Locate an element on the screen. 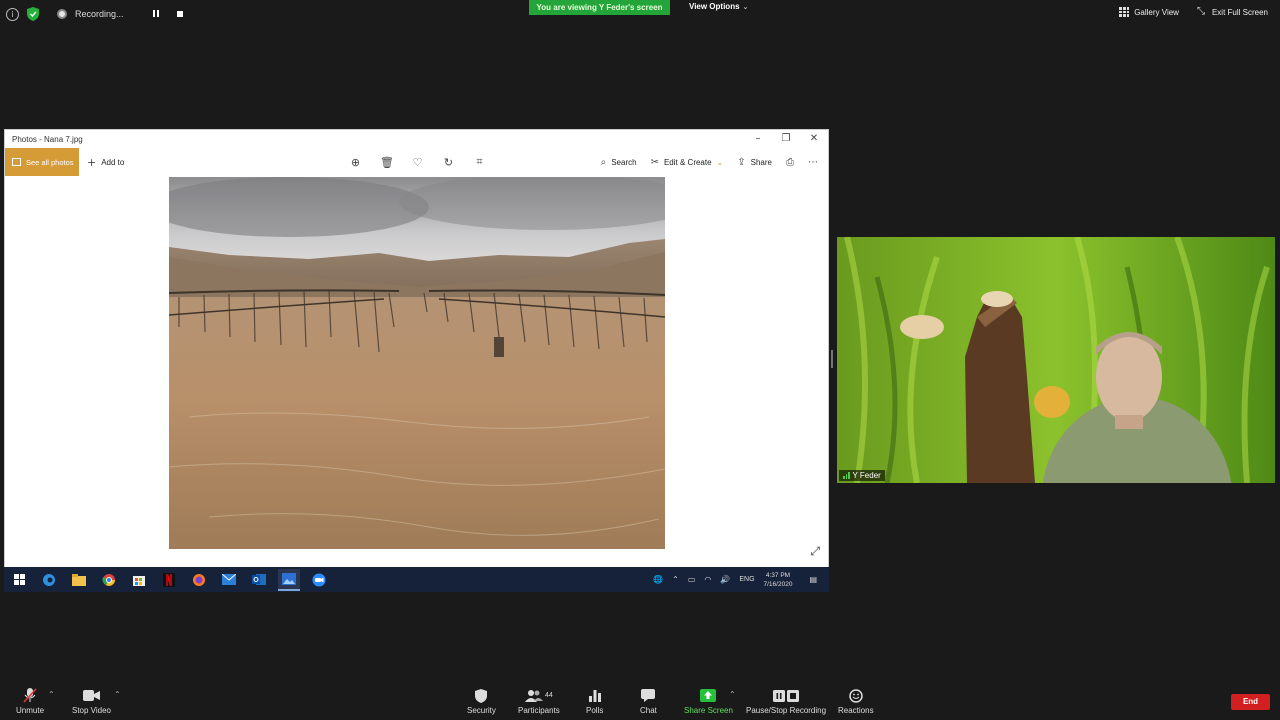  share-label: Share is located at coordinates (761, 162).